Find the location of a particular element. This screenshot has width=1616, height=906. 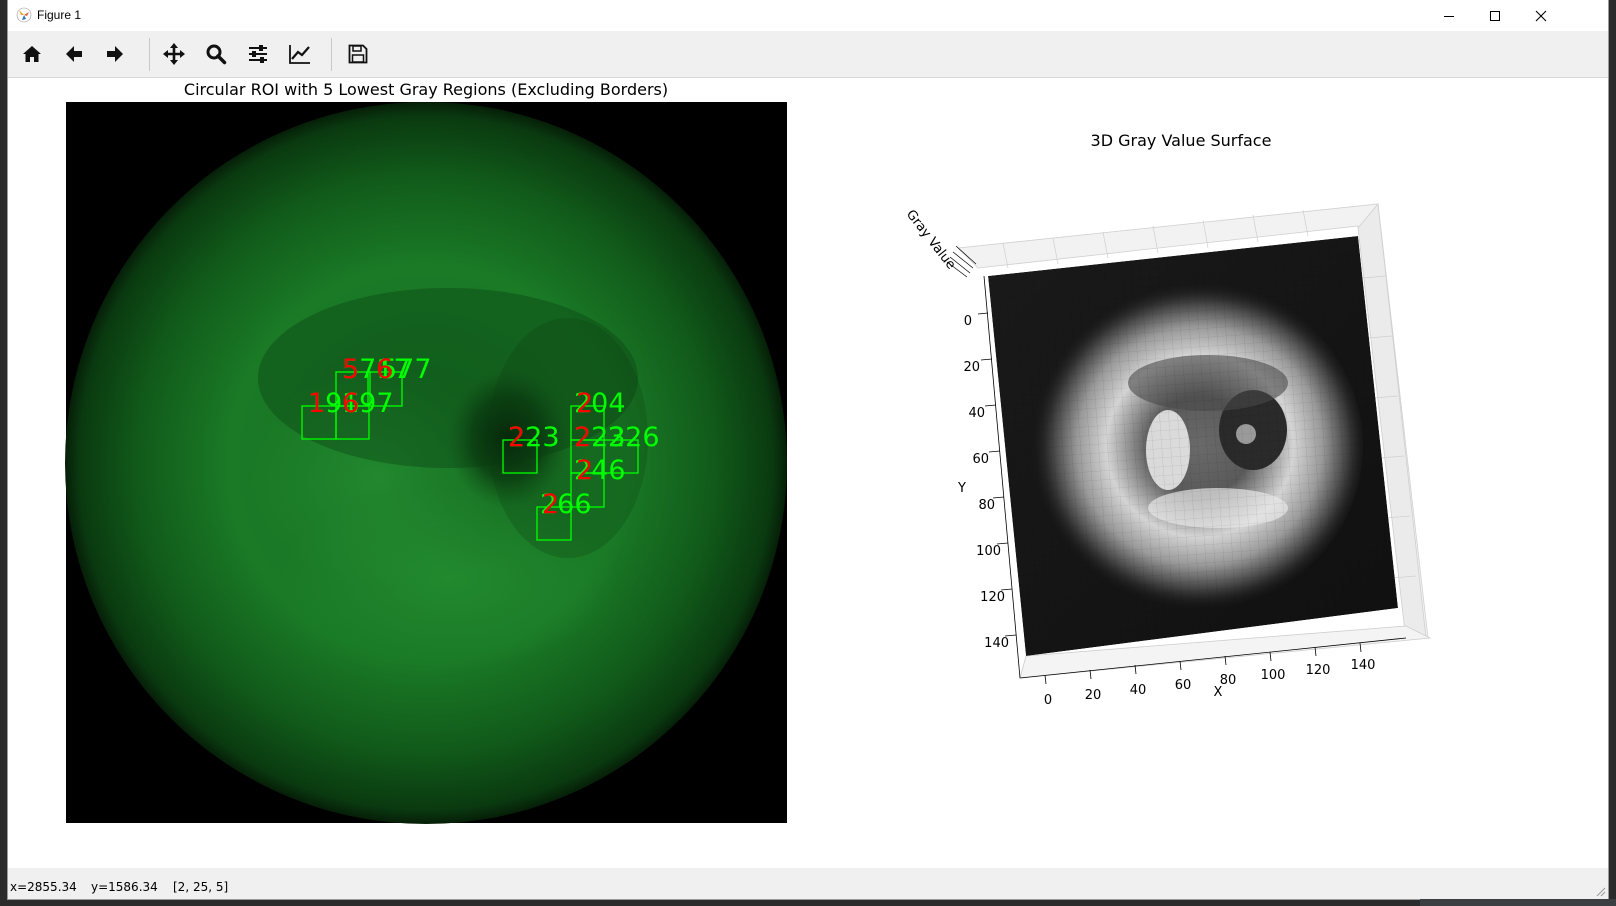

move-icon is located at coordinates (174, 54).